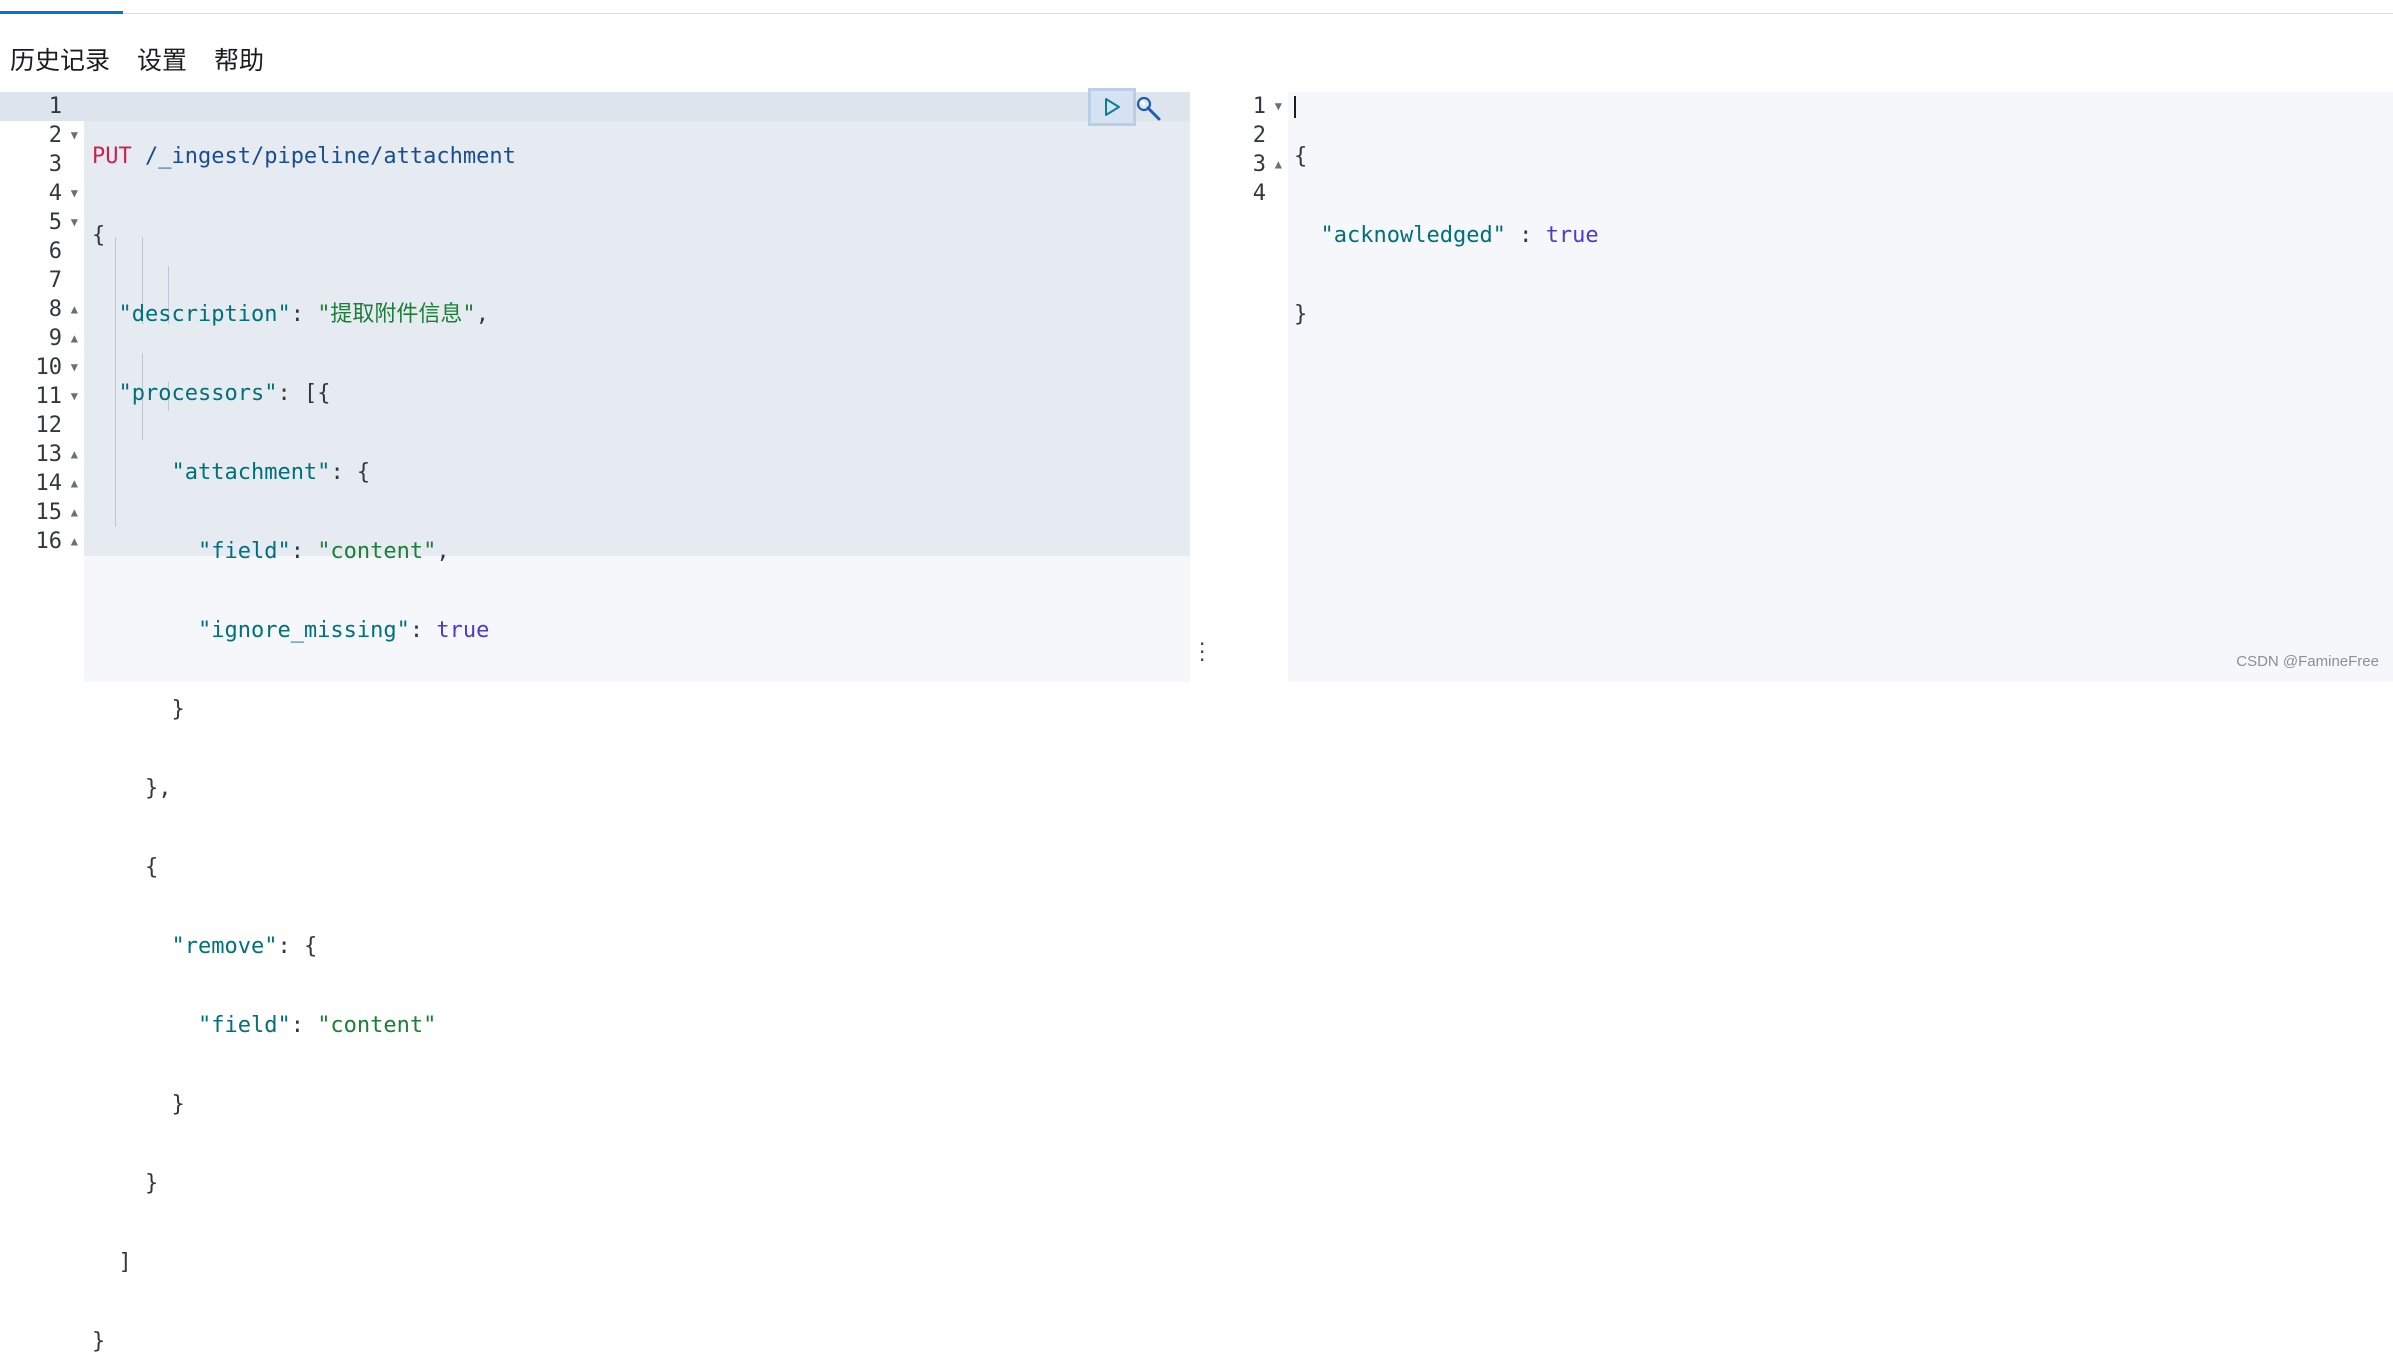  What do you see at coordinates (304, 1262) in the screenshot?
I see `code-line: ]` at bounding box center [304, 1262].